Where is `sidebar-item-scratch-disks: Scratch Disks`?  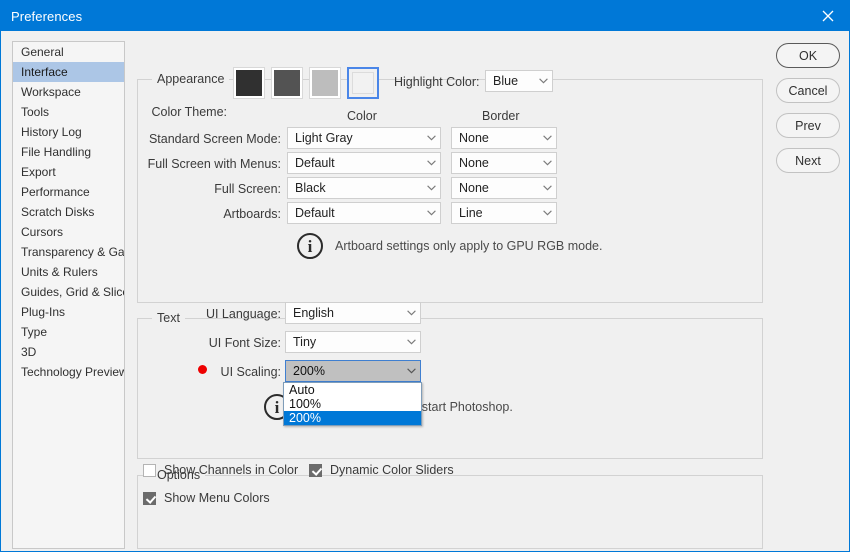 sidebar-item-scratch-disks: Scratch Disks is located at coordinates (68, 212).